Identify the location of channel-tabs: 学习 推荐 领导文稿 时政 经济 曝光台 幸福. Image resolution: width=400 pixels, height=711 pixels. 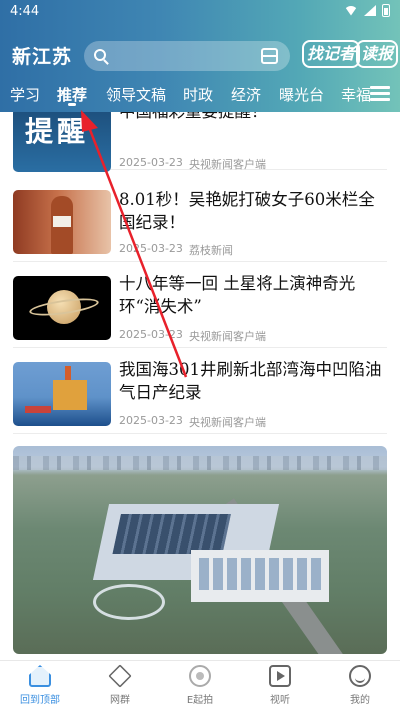
(185, 94).